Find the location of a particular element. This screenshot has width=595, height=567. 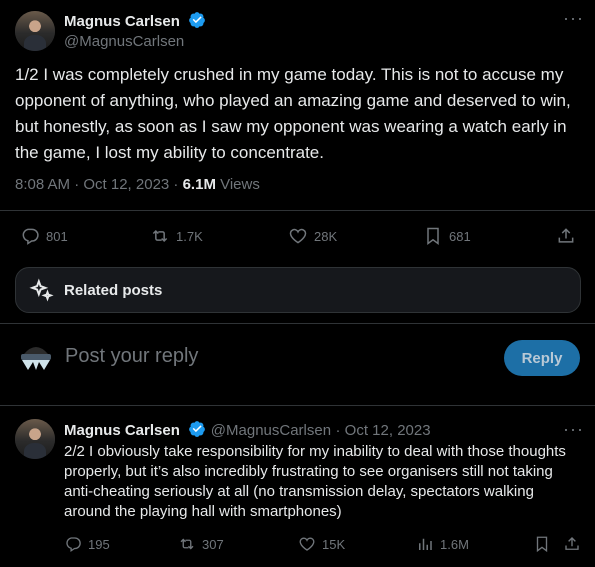

like-action: 15K is located at coordinates (321, 544).